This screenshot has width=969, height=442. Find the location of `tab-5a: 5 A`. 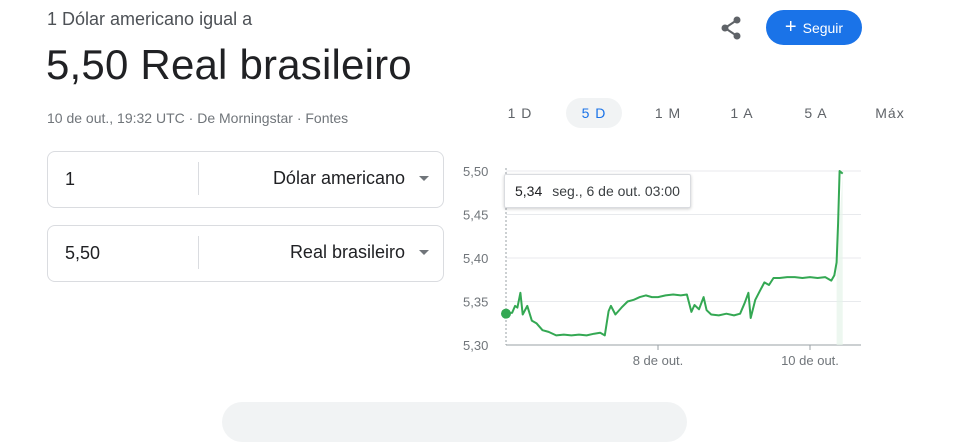

tab-5a: 5 A is located at coordinates (816, 113).